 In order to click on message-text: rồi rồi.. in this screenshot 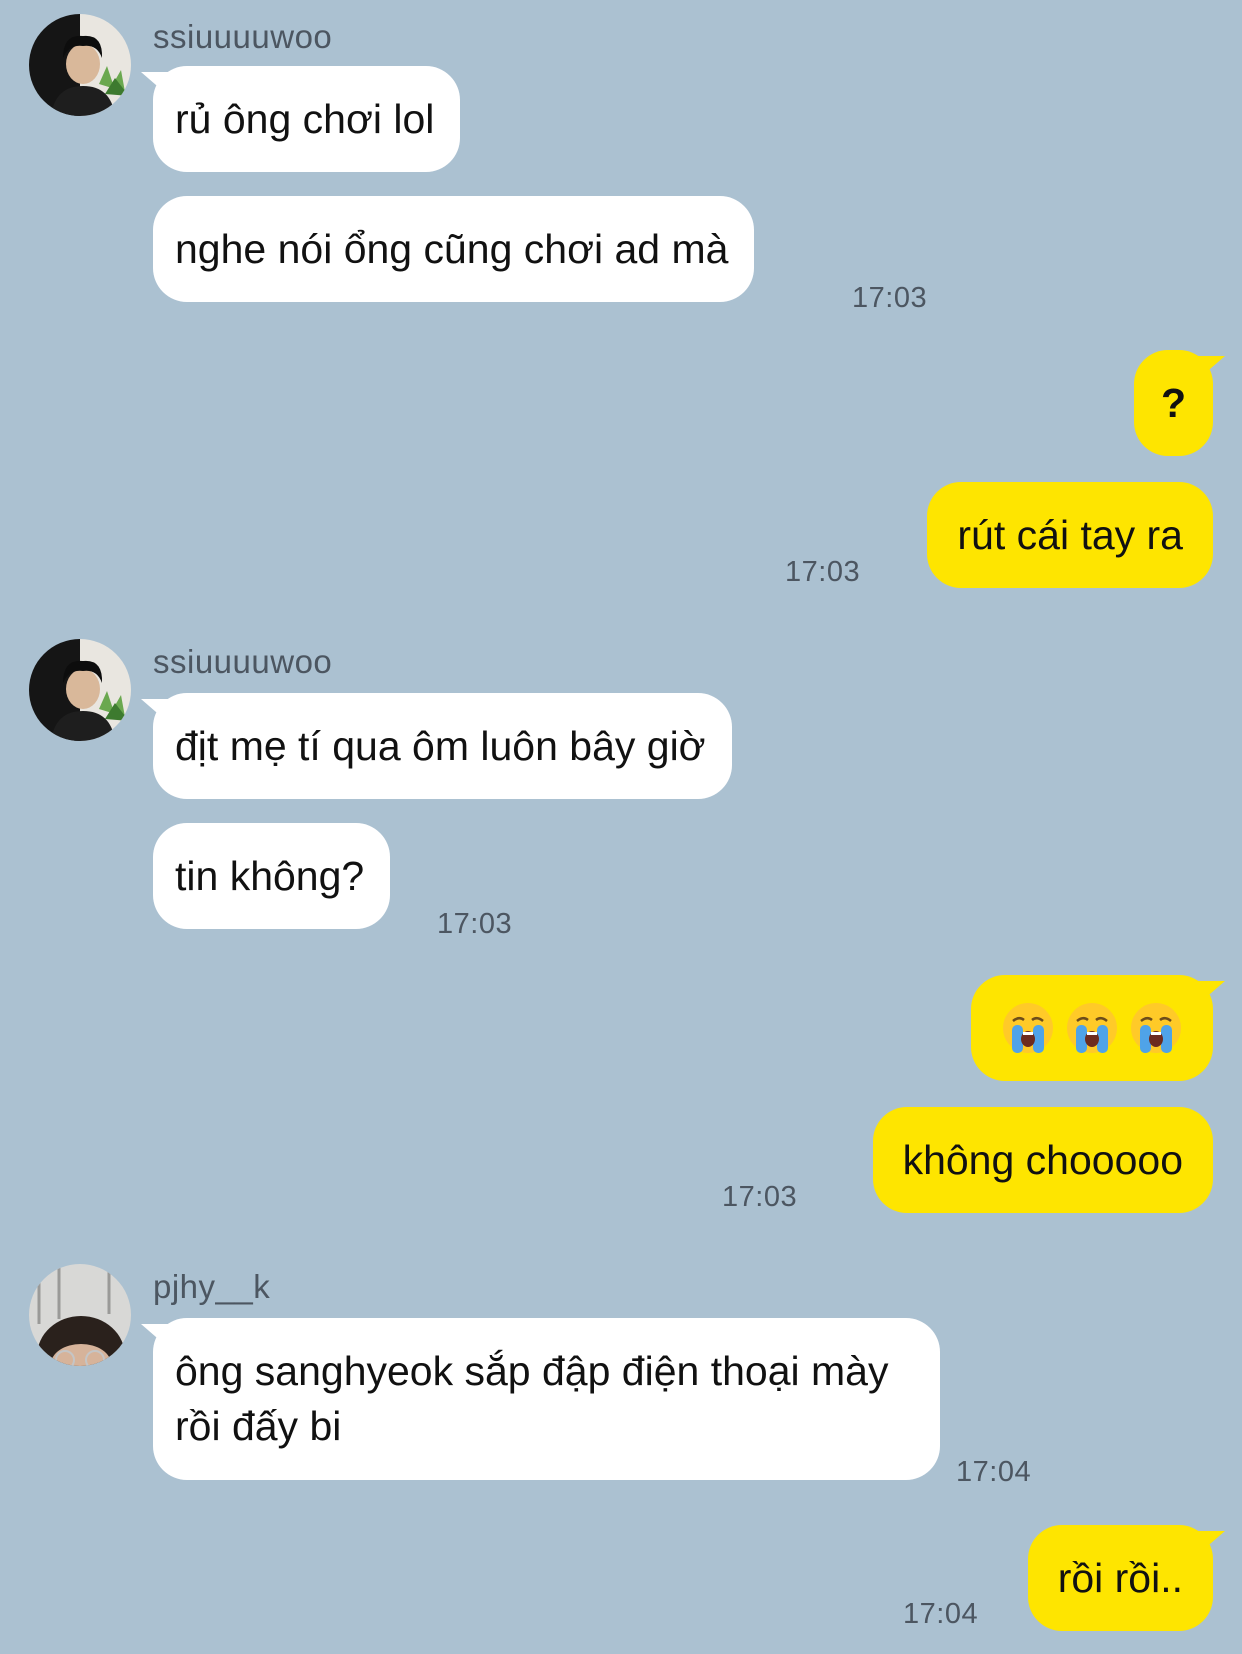, I will do `click(1120, 1578)`.